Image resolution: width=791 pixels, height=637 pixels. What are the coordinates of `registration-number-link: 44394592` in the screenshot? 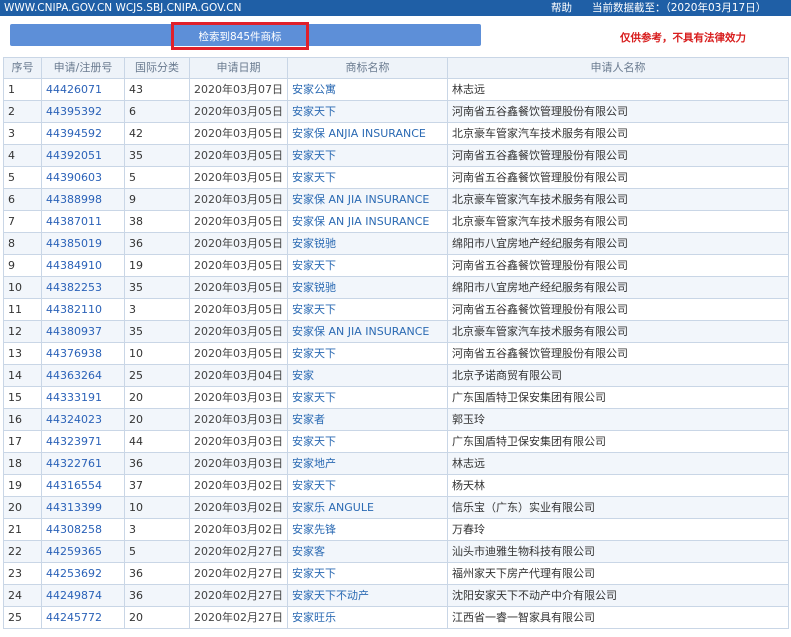 It's located at (83, 133).